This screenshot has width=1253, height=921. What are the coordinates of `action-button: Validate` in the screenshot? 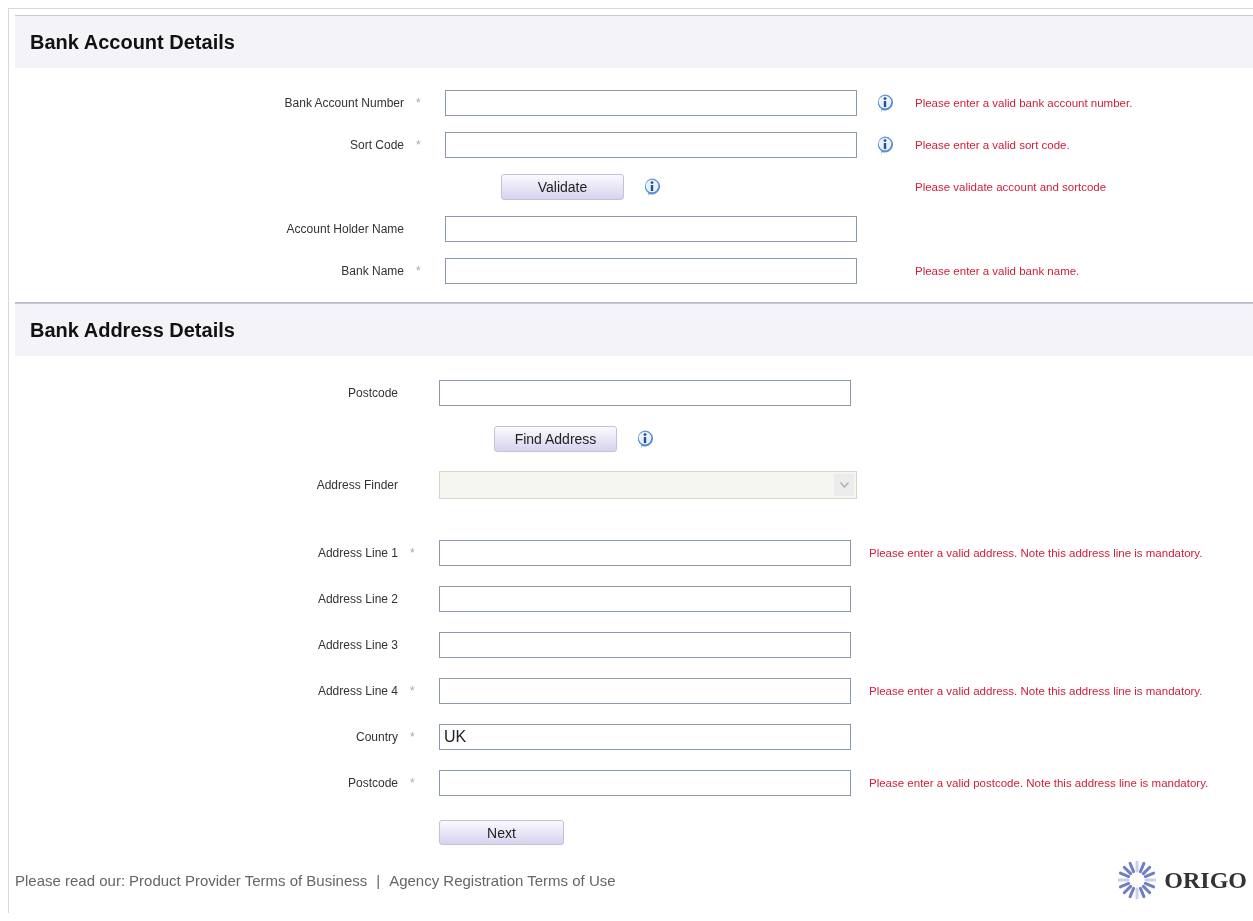 It's located at (562, 187).